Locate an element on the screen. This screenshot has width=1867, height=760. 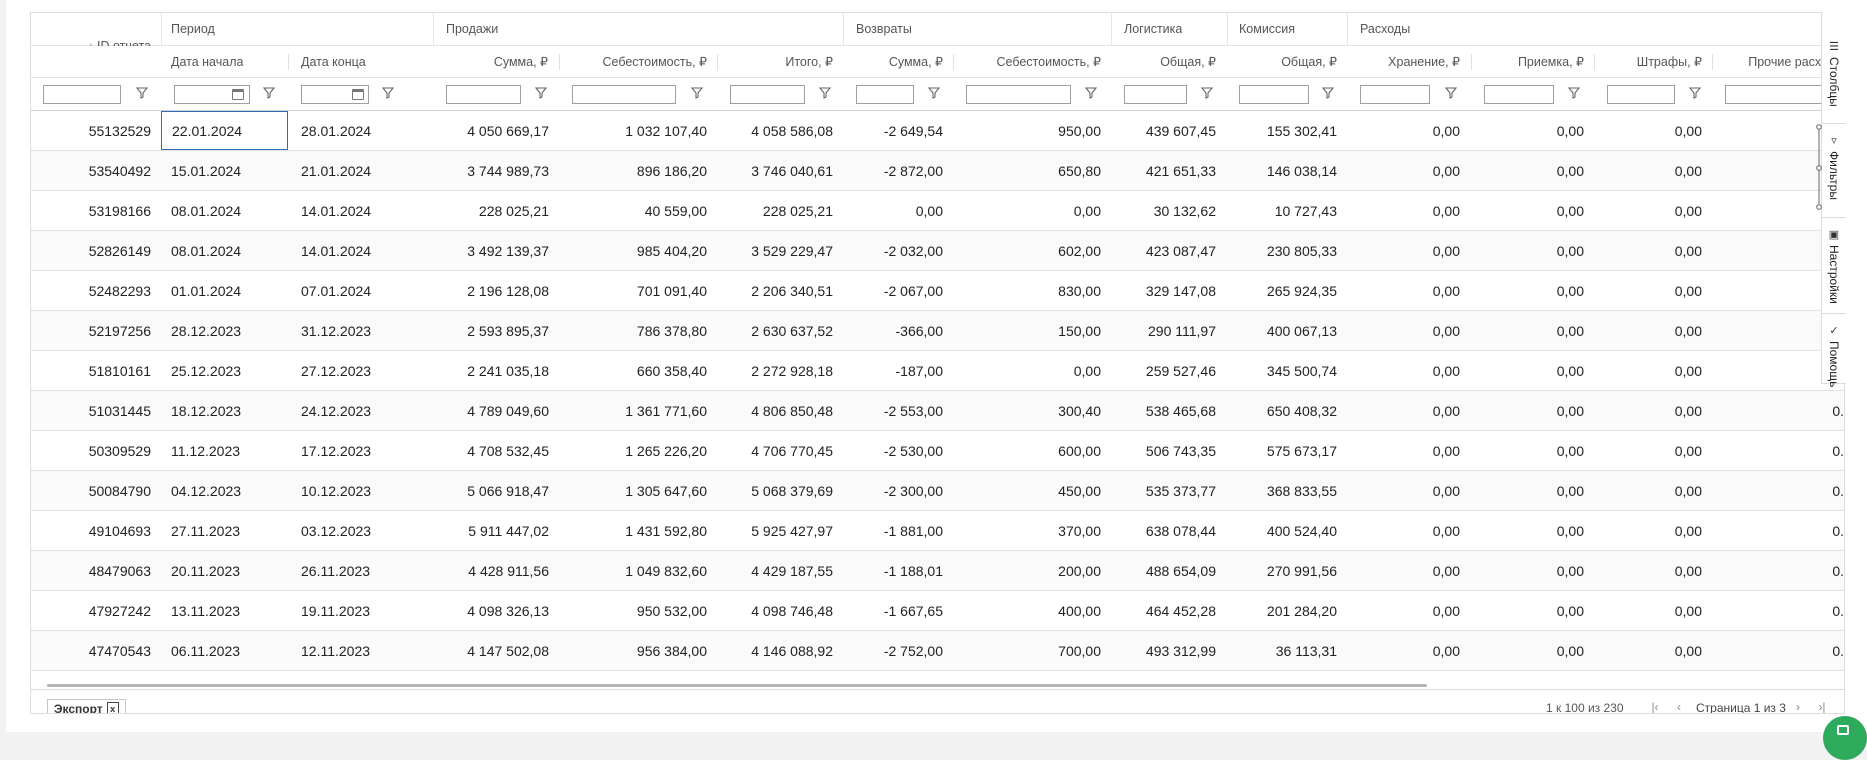
cell-start: 11.12.2023 is located at coordinates (226, 450).